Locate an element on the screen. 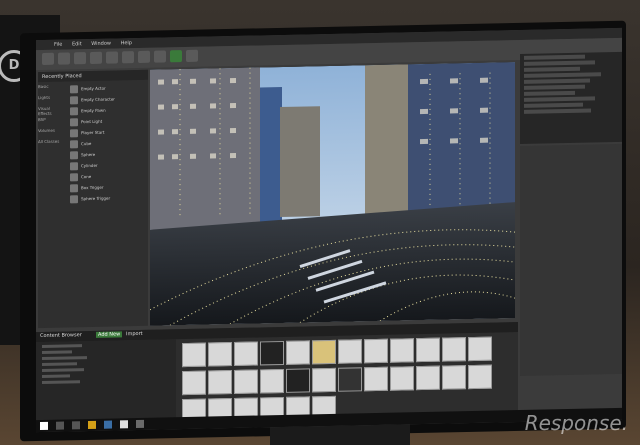 The height and width of the screenshot is (445, 640). details-panel is located at coordinates (571, 259).